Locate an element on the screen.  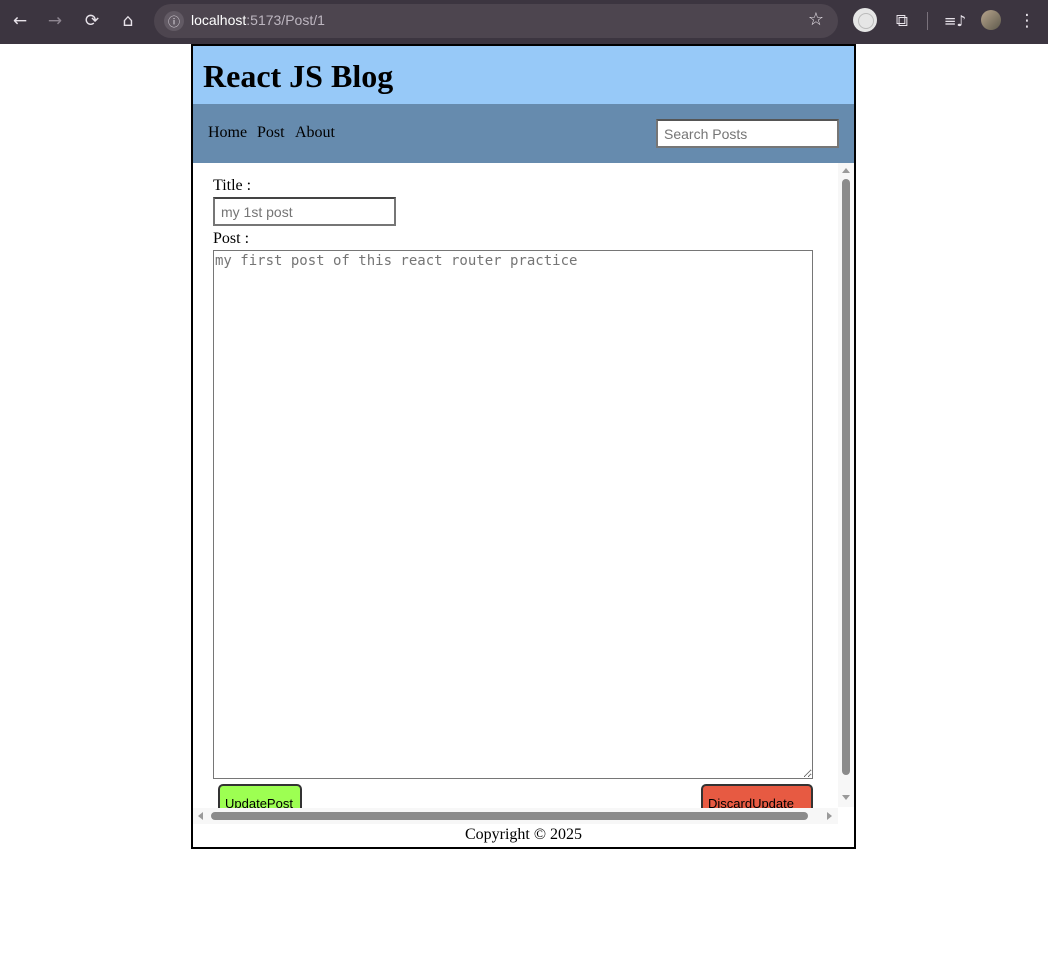
toolbar-divider is located at coordinates (927, 21).